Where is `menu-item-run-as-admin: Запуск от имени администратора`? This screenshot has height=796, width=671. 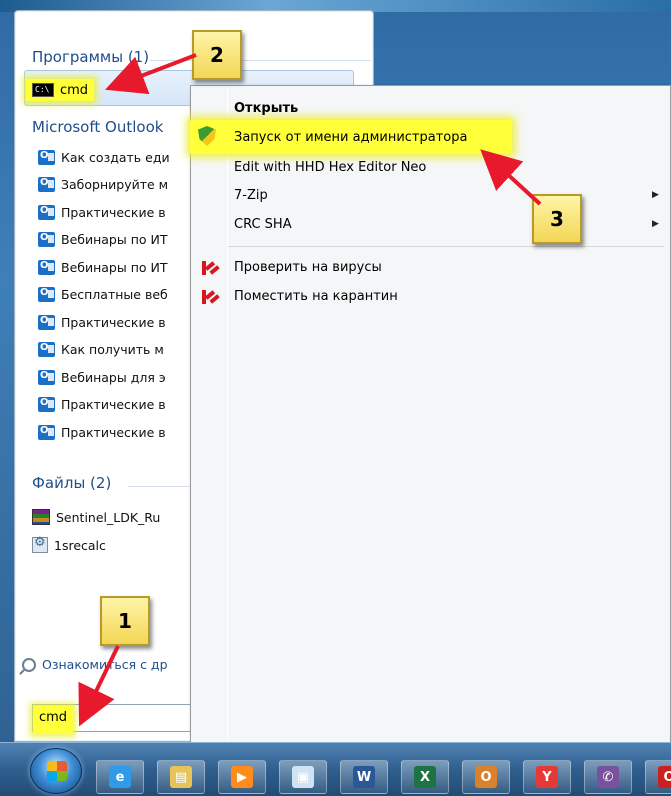 menu-item-run-as-admin: Запуск от имени администратора is located at coordinates (350, 137).